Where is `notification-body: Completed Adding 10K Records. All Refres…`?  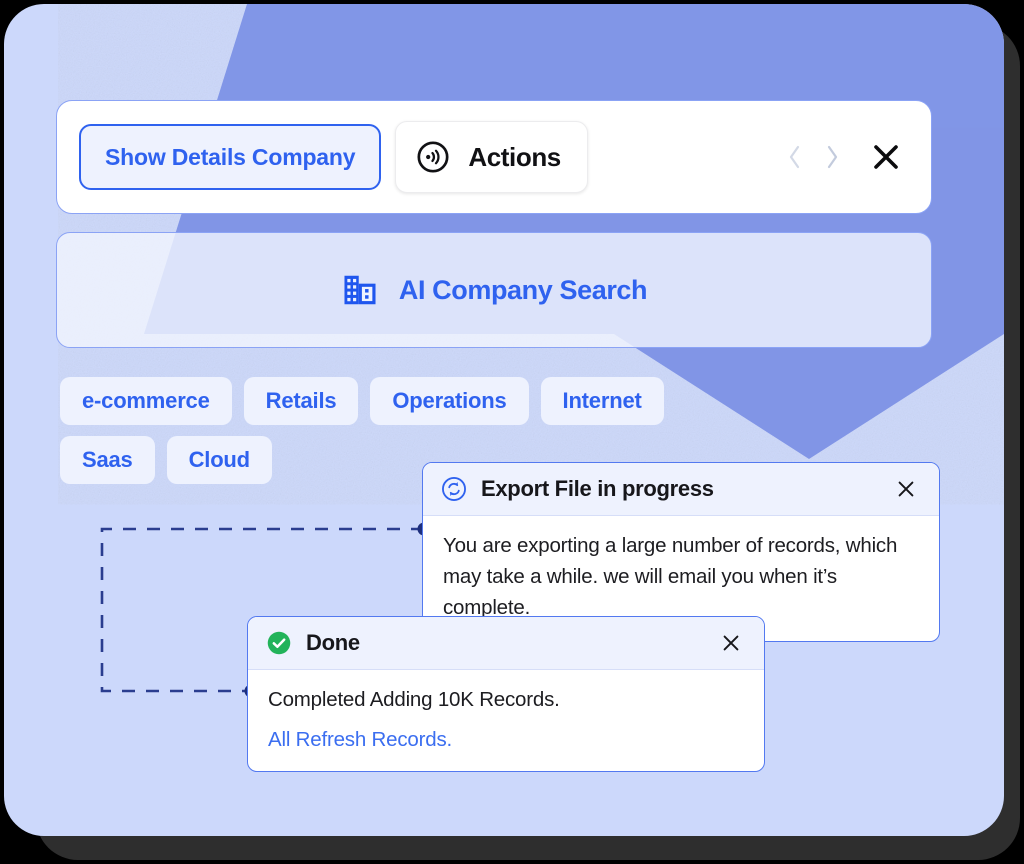
notification-body: Completed Adding 10K Records. All Refres… is located at coordinates (506, 720).